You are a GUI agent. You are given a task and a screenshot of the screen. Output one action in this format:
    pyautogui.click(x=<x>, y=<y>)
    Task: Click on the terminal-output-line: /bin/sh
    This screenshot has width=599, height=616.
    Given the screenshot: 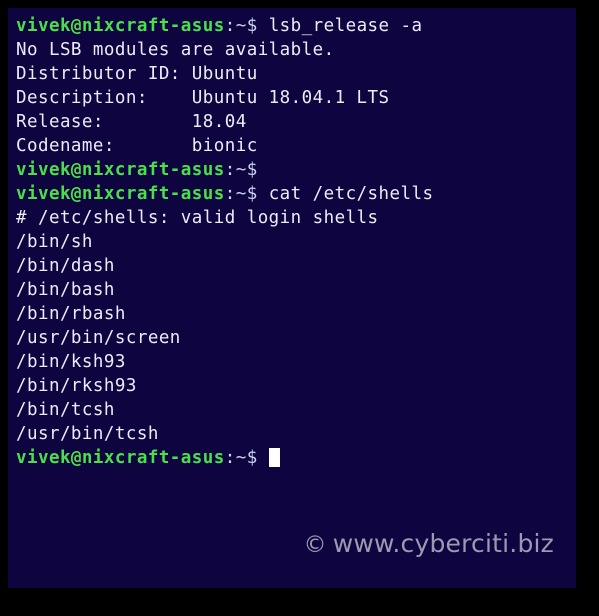 What is the action you would take?
    pyautogui.click(x=224, y=242)
    